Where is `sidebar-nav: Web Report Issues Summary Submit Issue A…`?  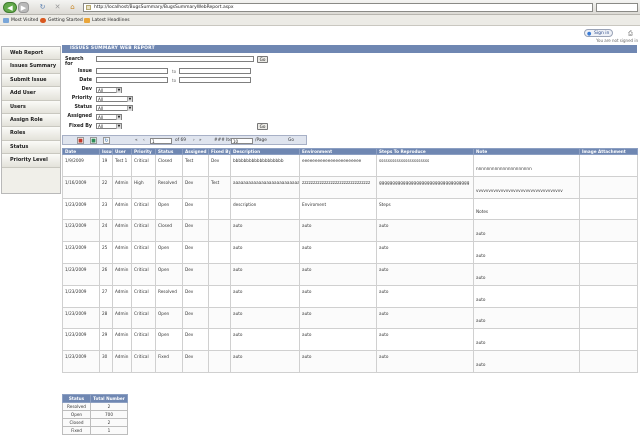 sidebar-nav: Web Report Issues Summary Submit Issue A… is located at coordinates (31, 120).